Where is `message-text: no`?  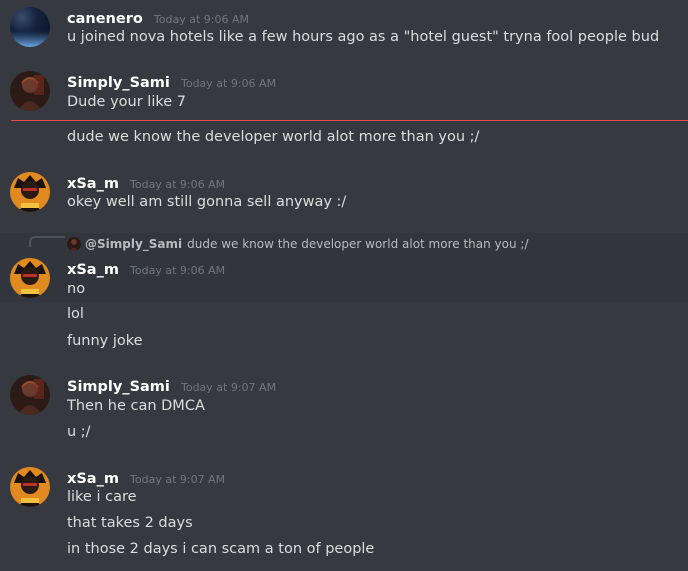
message-text: no is located at coordinates (76, 289).